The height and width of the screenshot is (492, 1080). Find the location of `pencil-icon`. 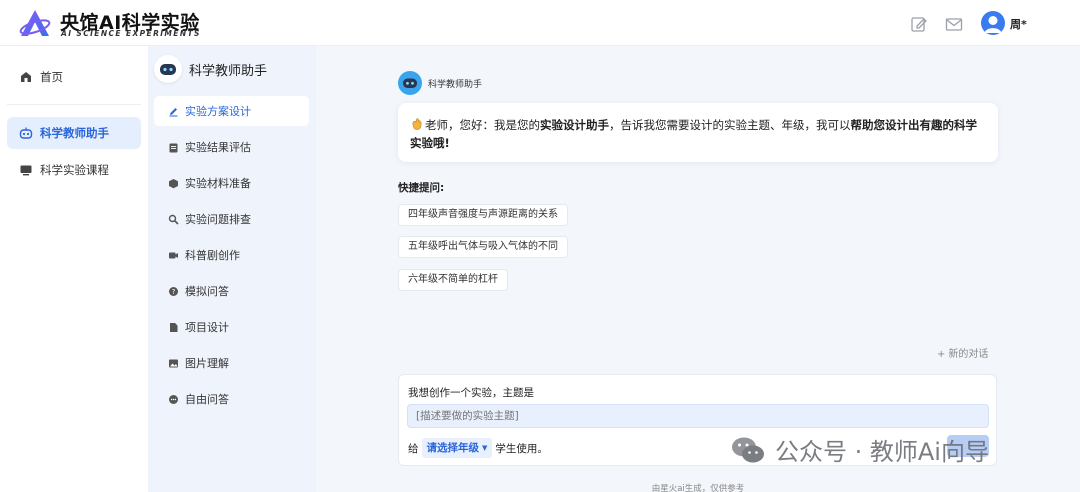

pencil-icon is located at coordinates (173, 111).